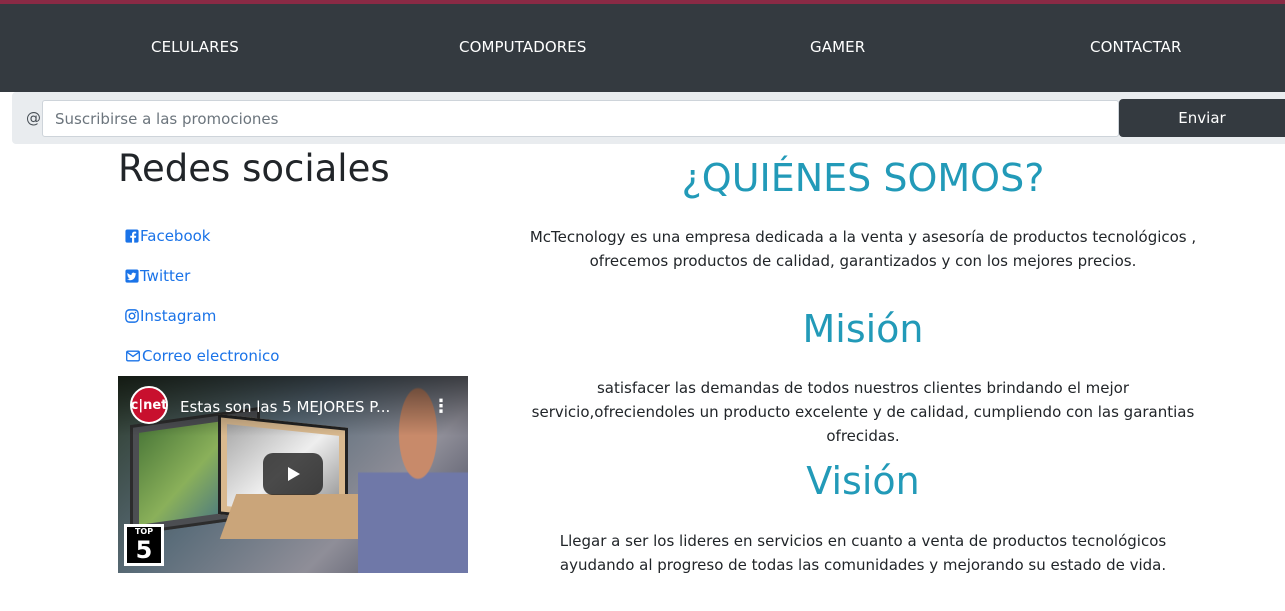 Image resolution: width=1285 pixels, height=611 pixels. I want to click on social-link-email: Correo electronico, so click(202, 356).